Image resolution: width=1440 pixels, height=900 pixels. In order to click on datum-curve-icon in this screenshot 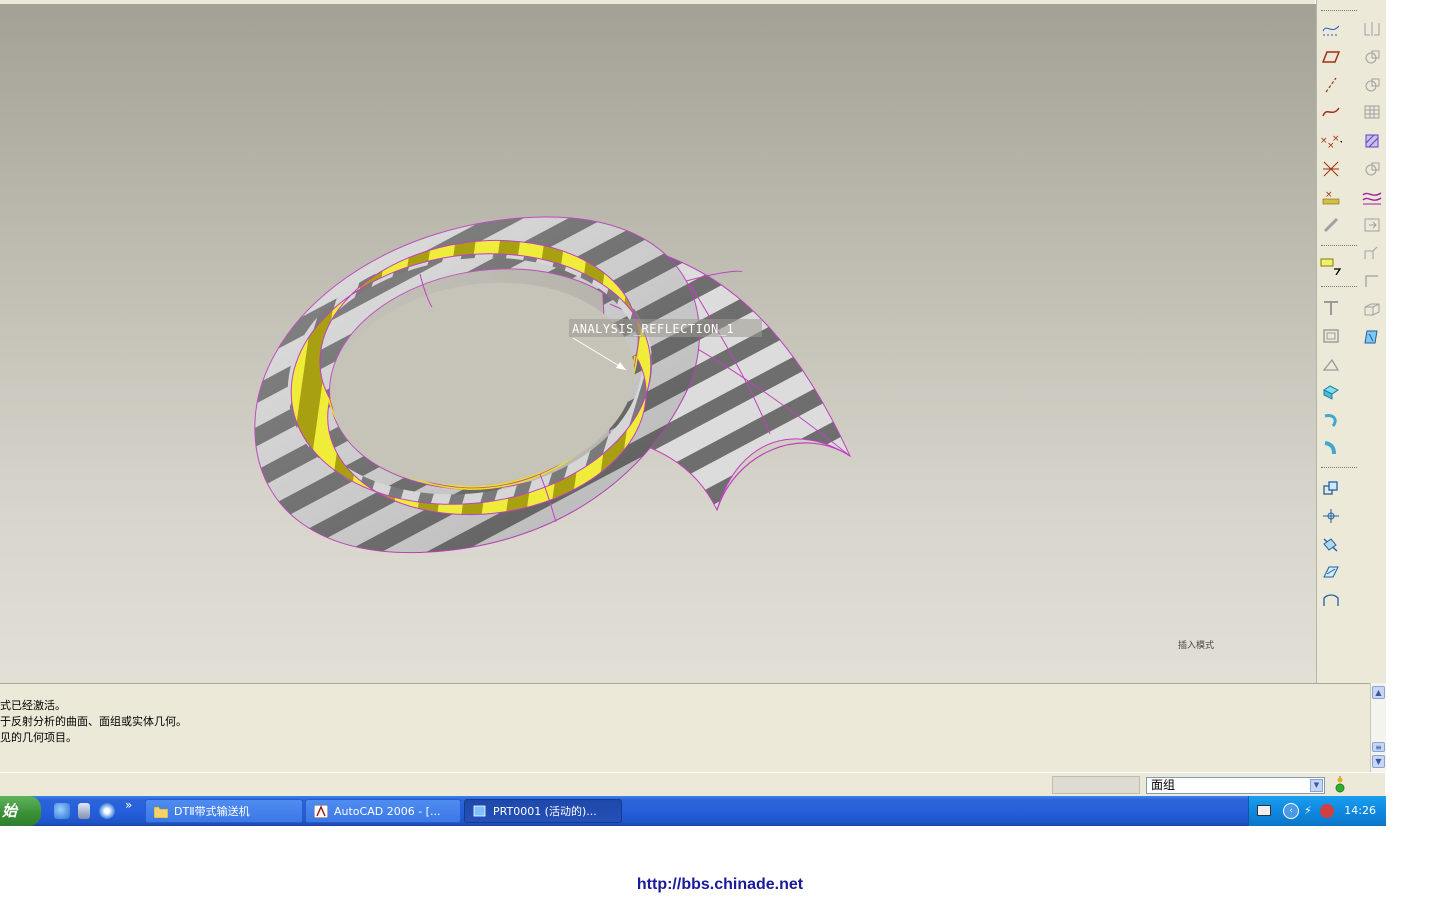, I will do `click(1331, 112)`.